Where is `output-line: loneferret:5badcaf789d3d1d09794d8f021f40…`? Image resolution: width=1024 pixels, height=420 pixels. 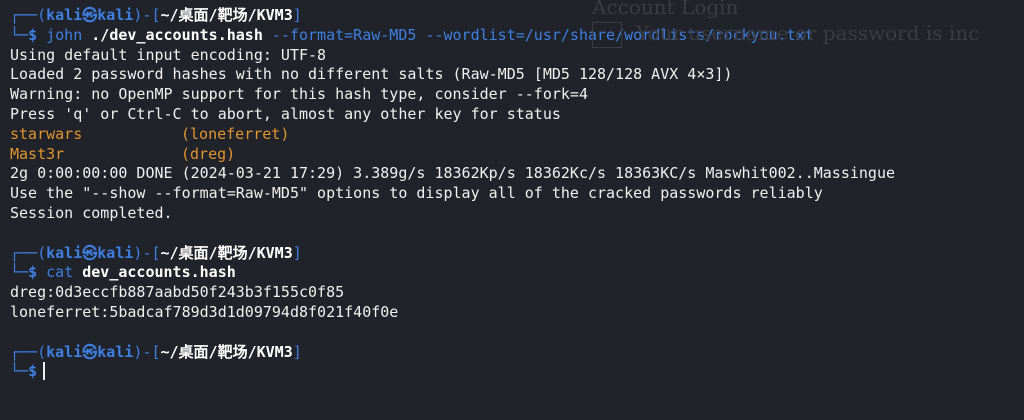 output-line: loneferret:5badcaf789d3d1d09794d8f021f40… is located at coordinates (204, 311).